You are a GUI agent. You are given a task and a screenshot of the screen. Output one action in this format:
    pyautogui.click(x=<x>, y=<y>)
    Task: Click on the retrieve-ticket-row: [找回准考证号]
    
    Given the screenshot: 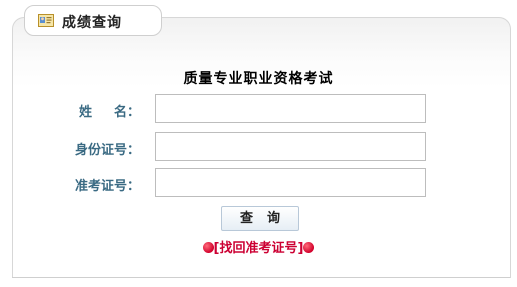 What is the action you would take?
    pyautogui.click(x=258, y=246)
    